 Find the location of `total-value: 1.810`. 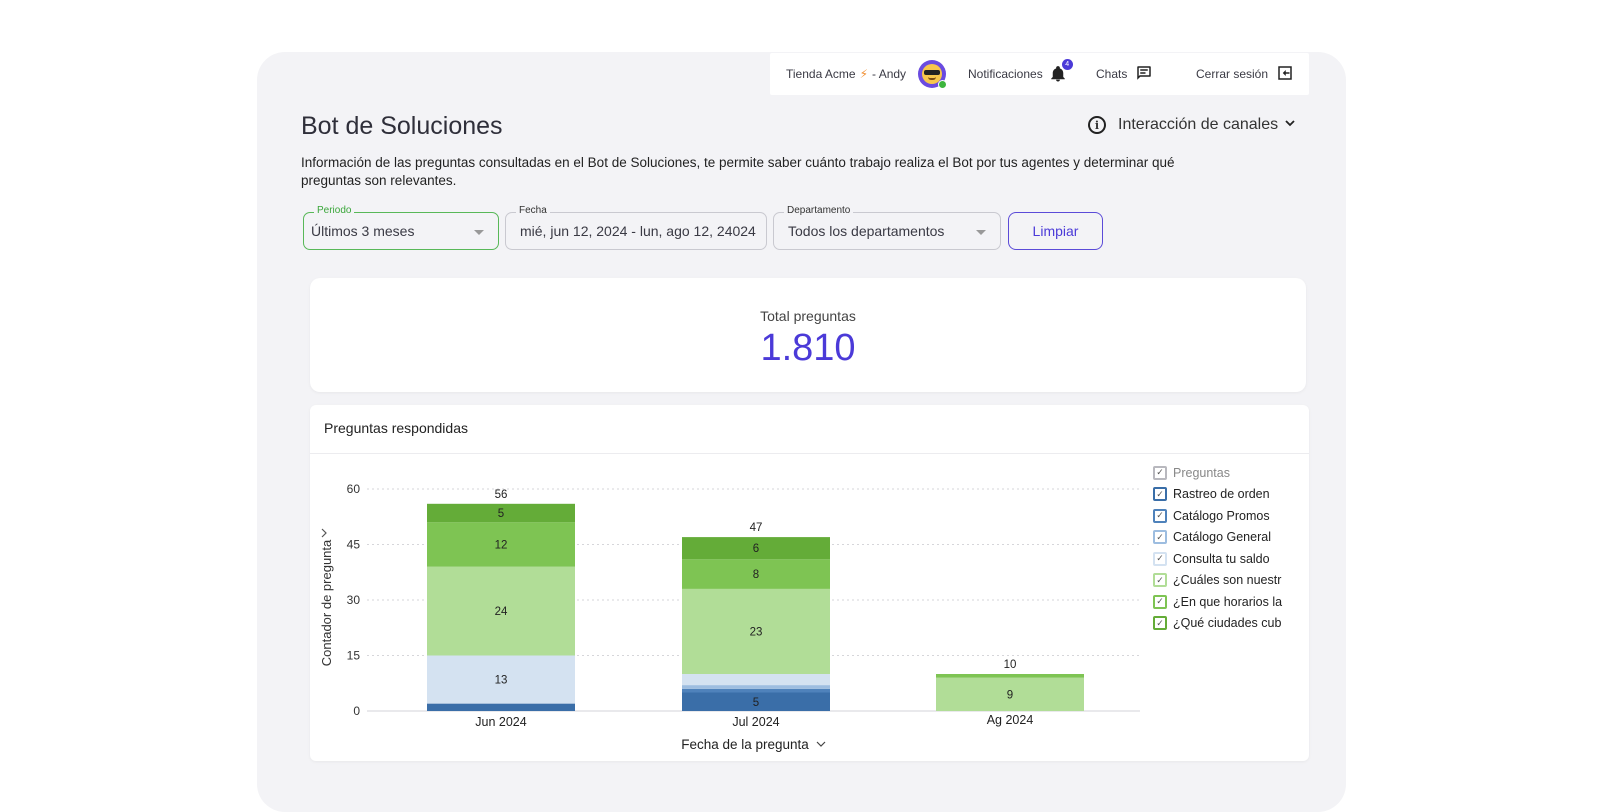

total-value: 1.810 is located at coordinates (808, 348).